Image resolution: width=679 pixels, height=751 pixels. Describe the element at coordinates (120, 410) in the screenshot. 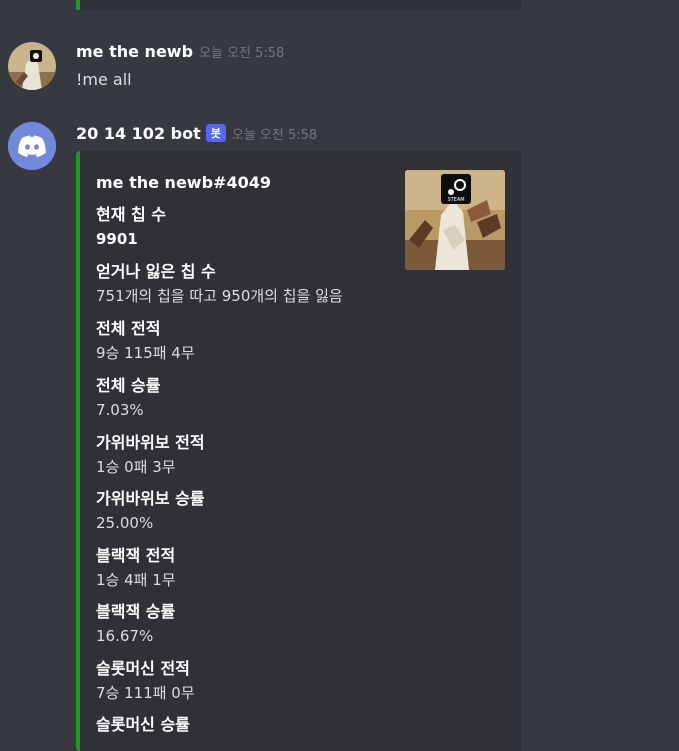

I see `field-value: 7.03%` at that location.